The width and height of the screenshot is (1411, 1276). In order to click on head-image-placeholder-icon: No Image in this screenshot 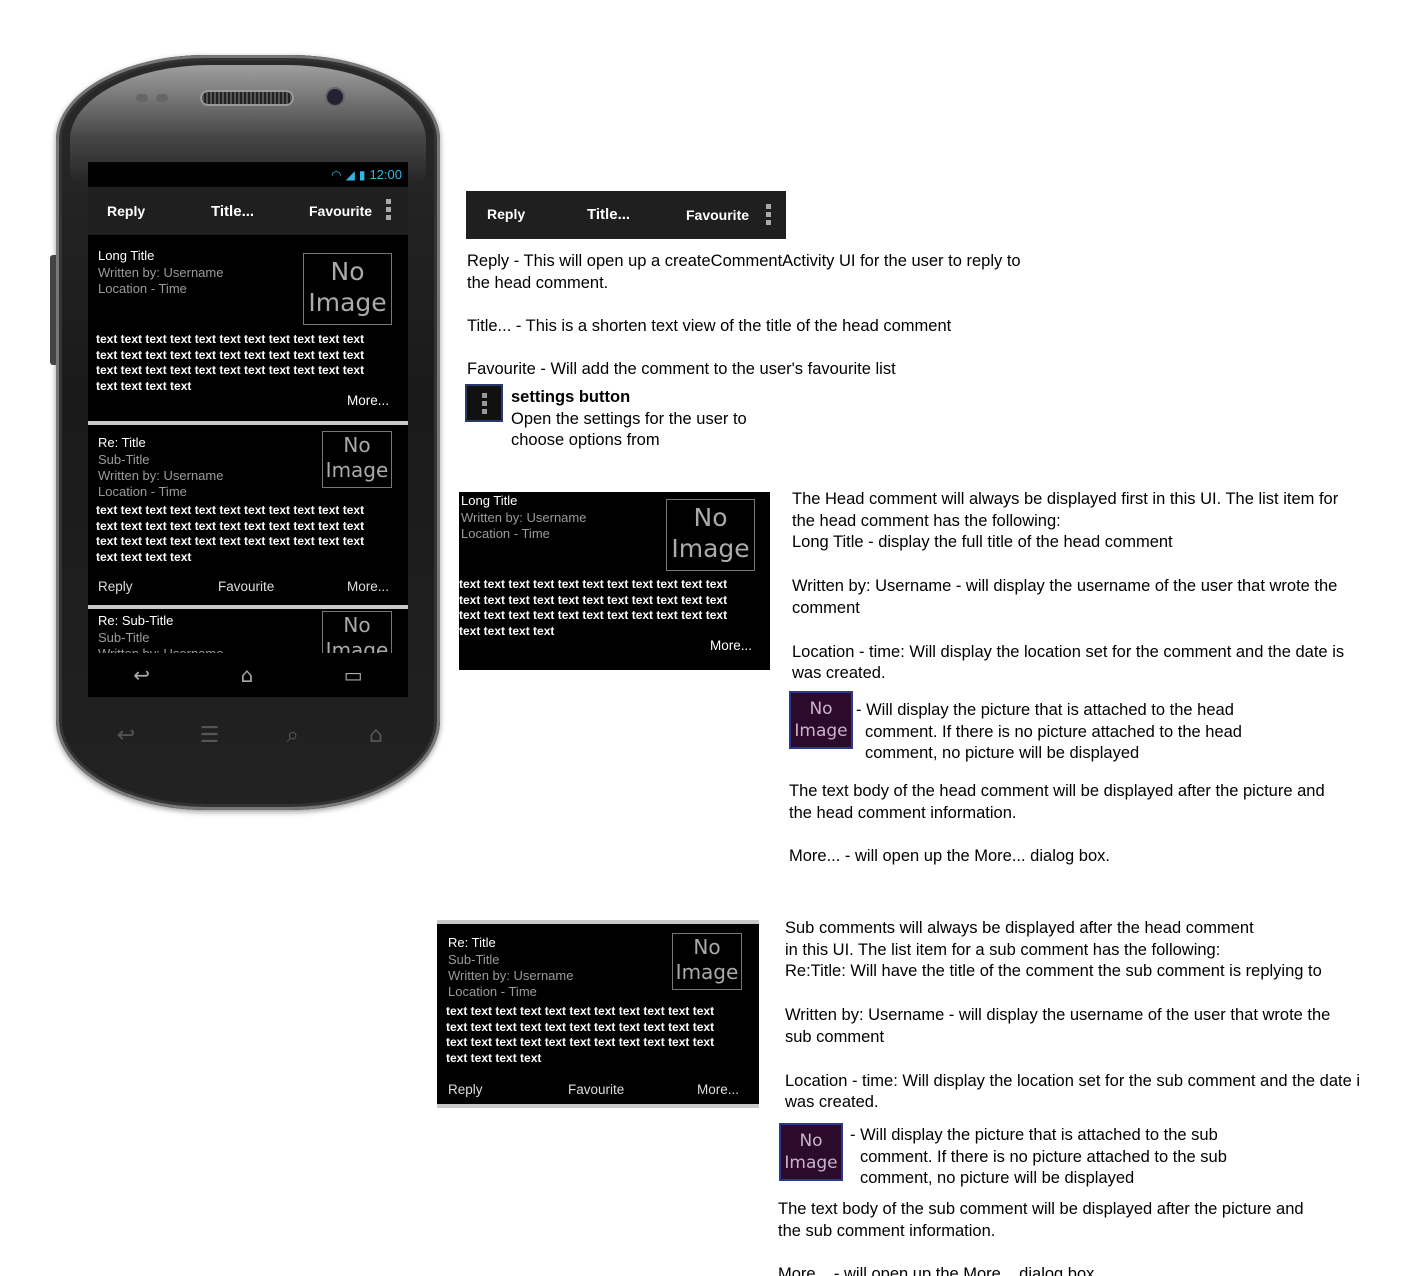, I will do `click(821, 720)`.